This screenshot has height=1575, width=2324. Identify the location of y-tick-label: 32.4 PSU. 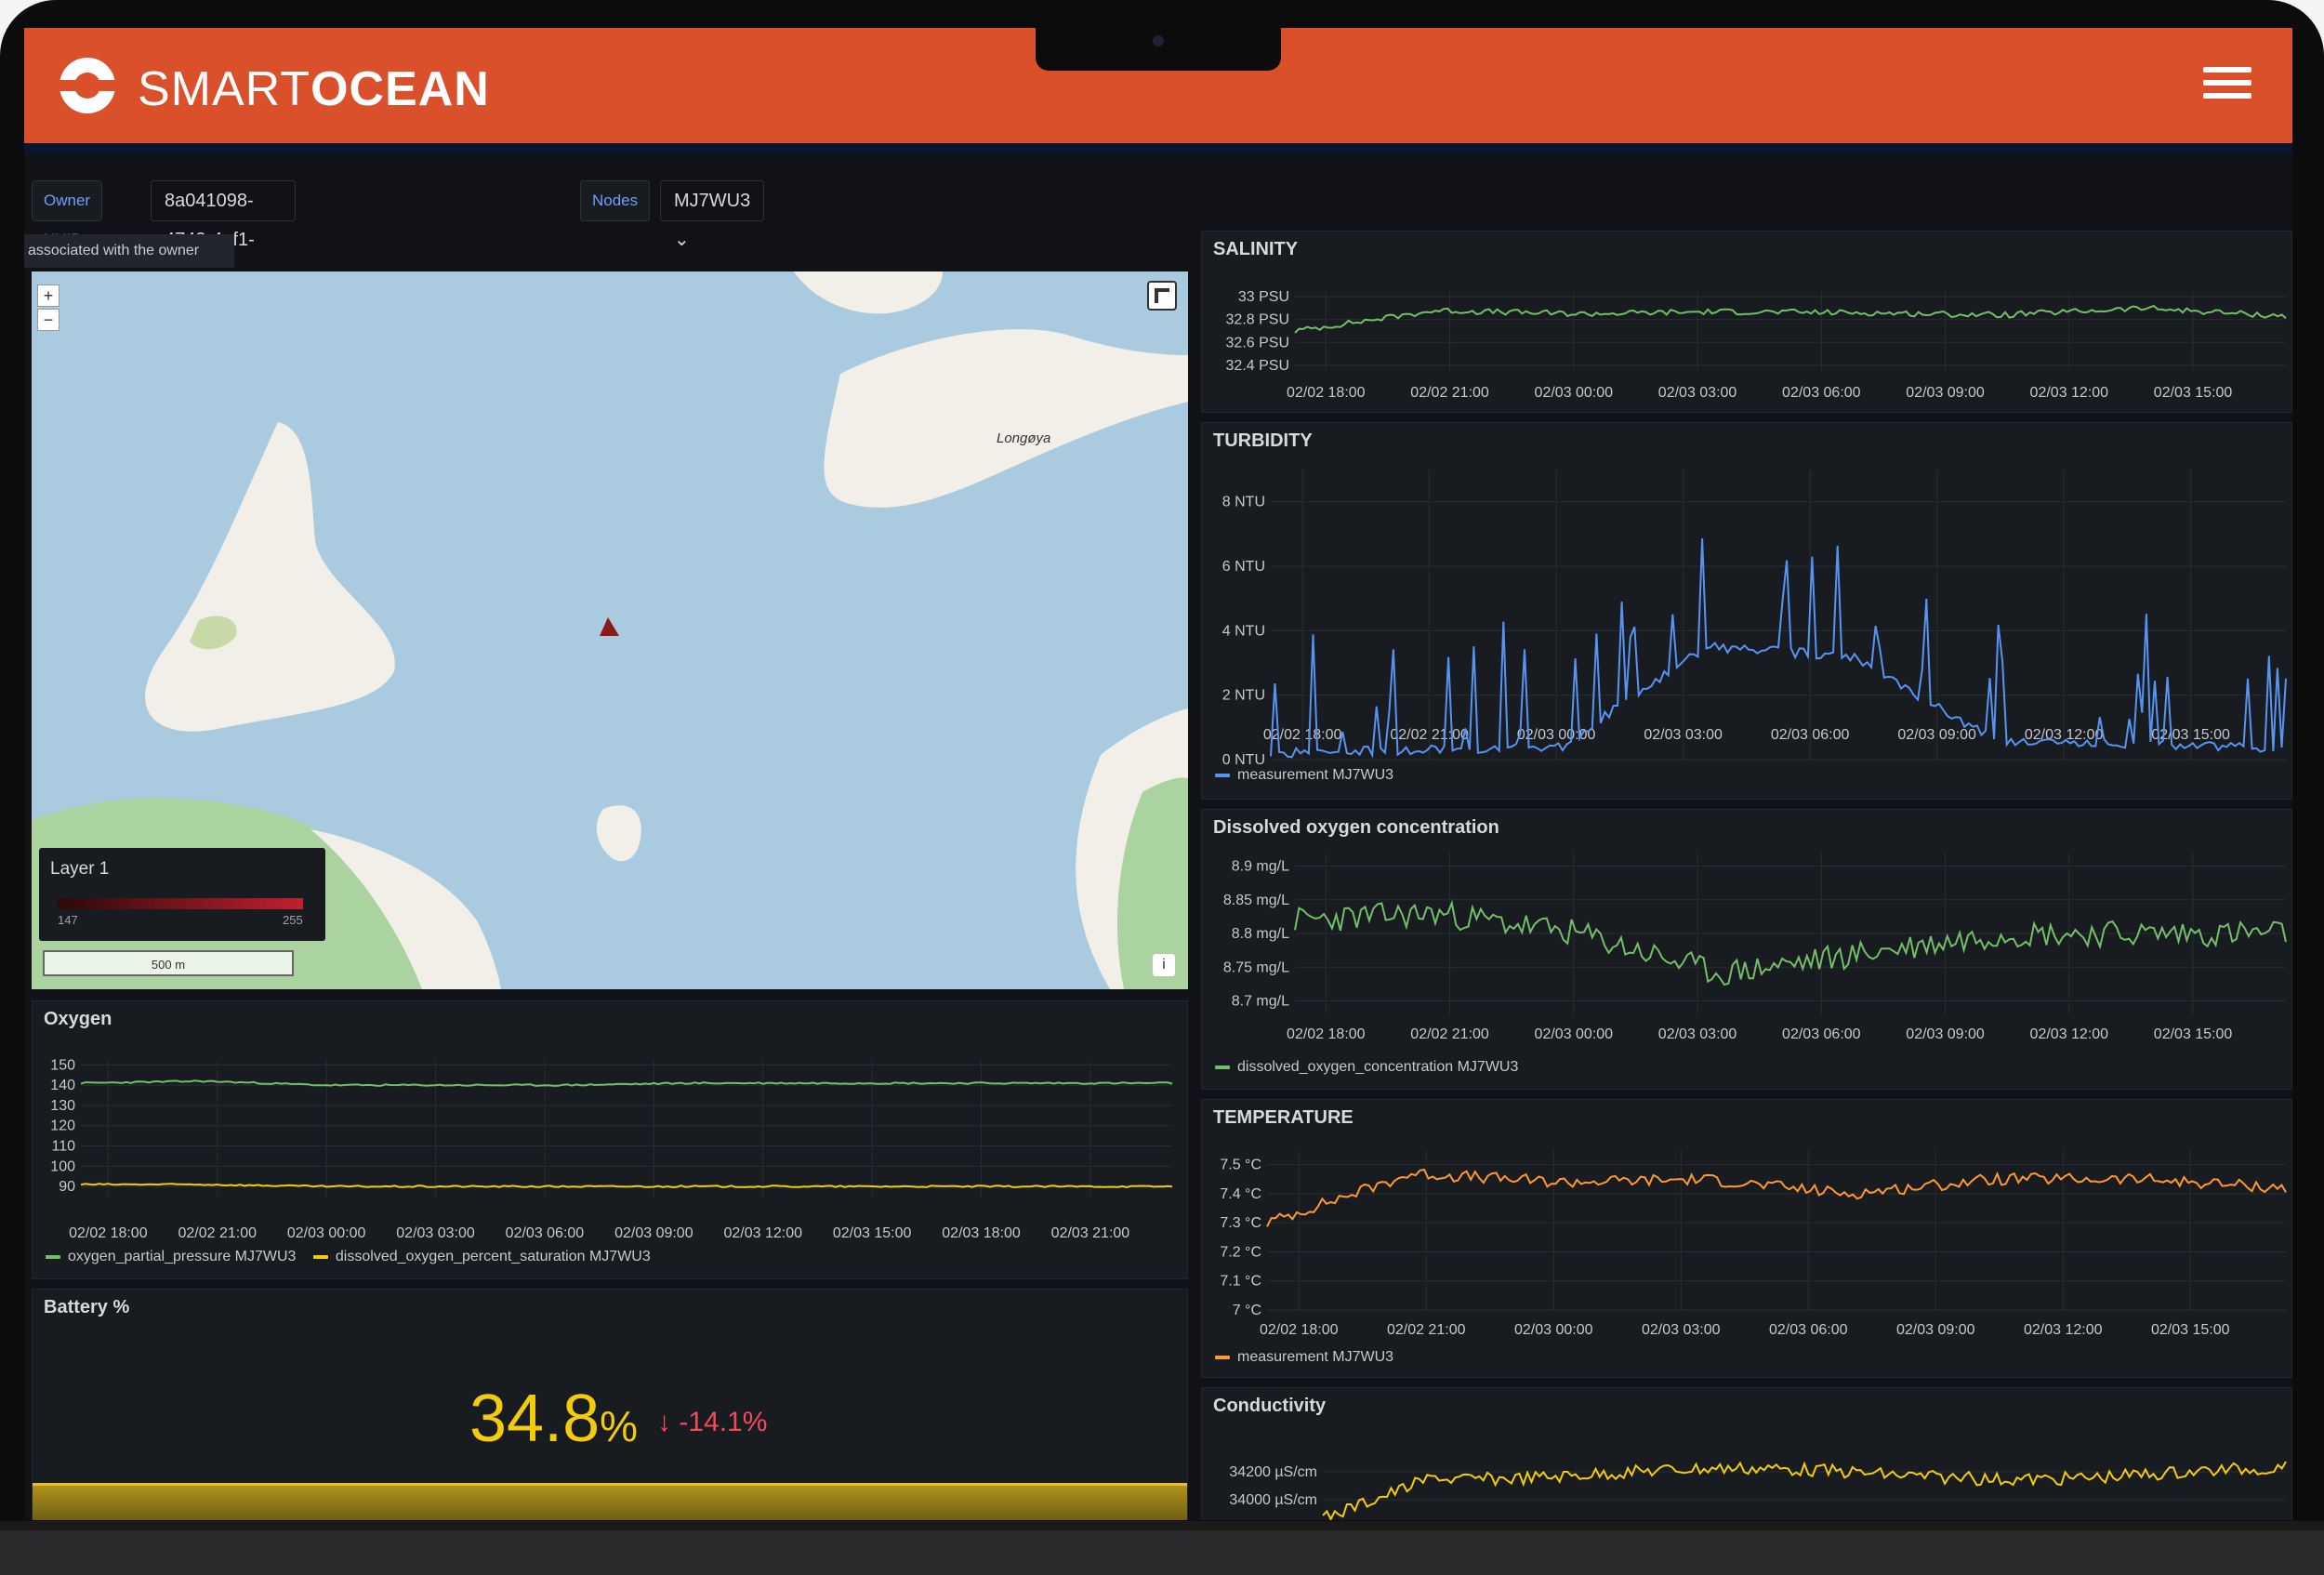
(1257, 366).